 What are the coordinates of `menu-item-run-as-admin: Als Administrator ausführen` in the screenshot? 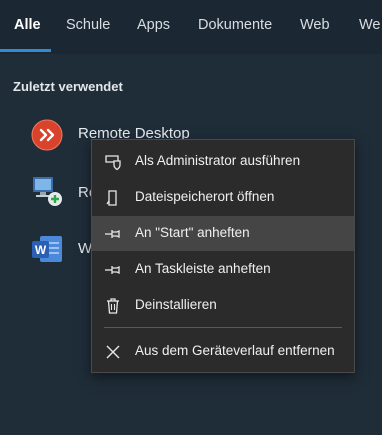 It's located at (223, 161).